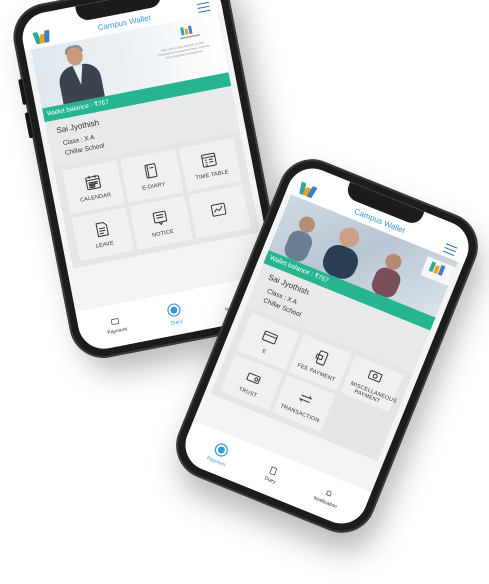 The height and width of the screenshot is (584, 489). What do you see at coordinates (105, 244) in the screenshot?
I see `tile-label: LEAVE` at bounding box center [105, 244].